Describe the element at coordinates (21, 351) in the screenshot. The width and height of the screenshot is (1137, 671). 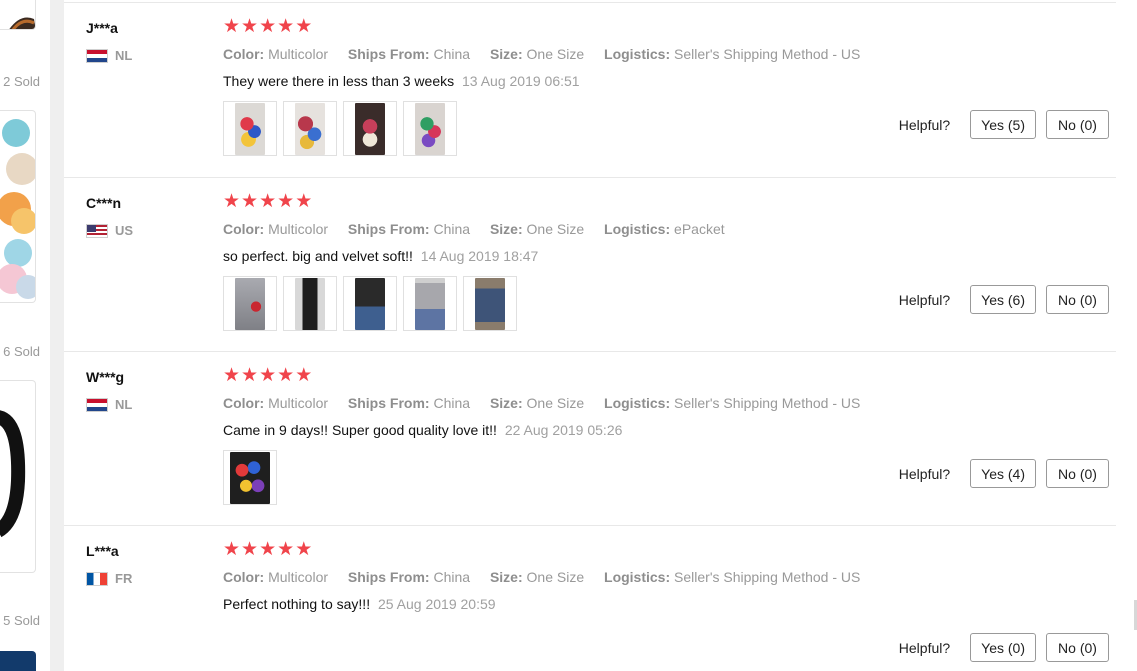
I see `sold-count: 6 Sold` at that location.